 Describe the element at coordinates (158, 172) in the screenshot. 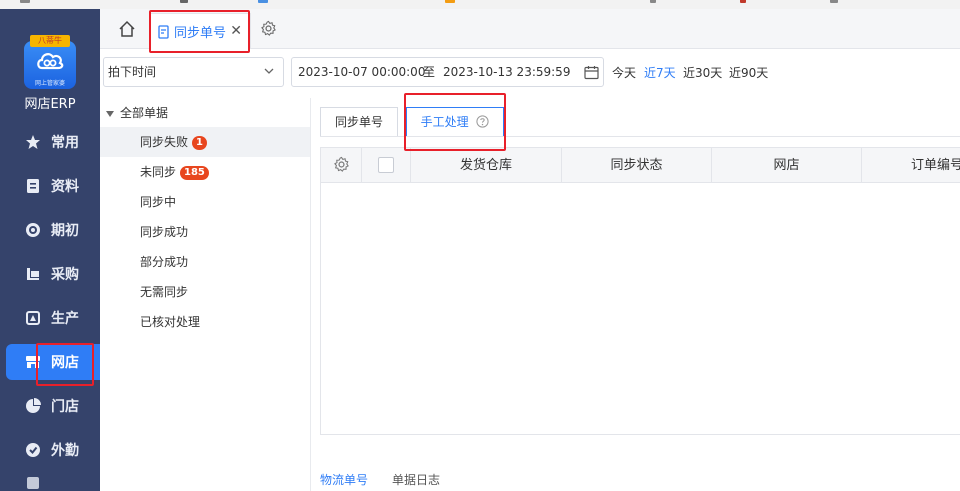

I see `tree-item-label: 未同步` at that location.